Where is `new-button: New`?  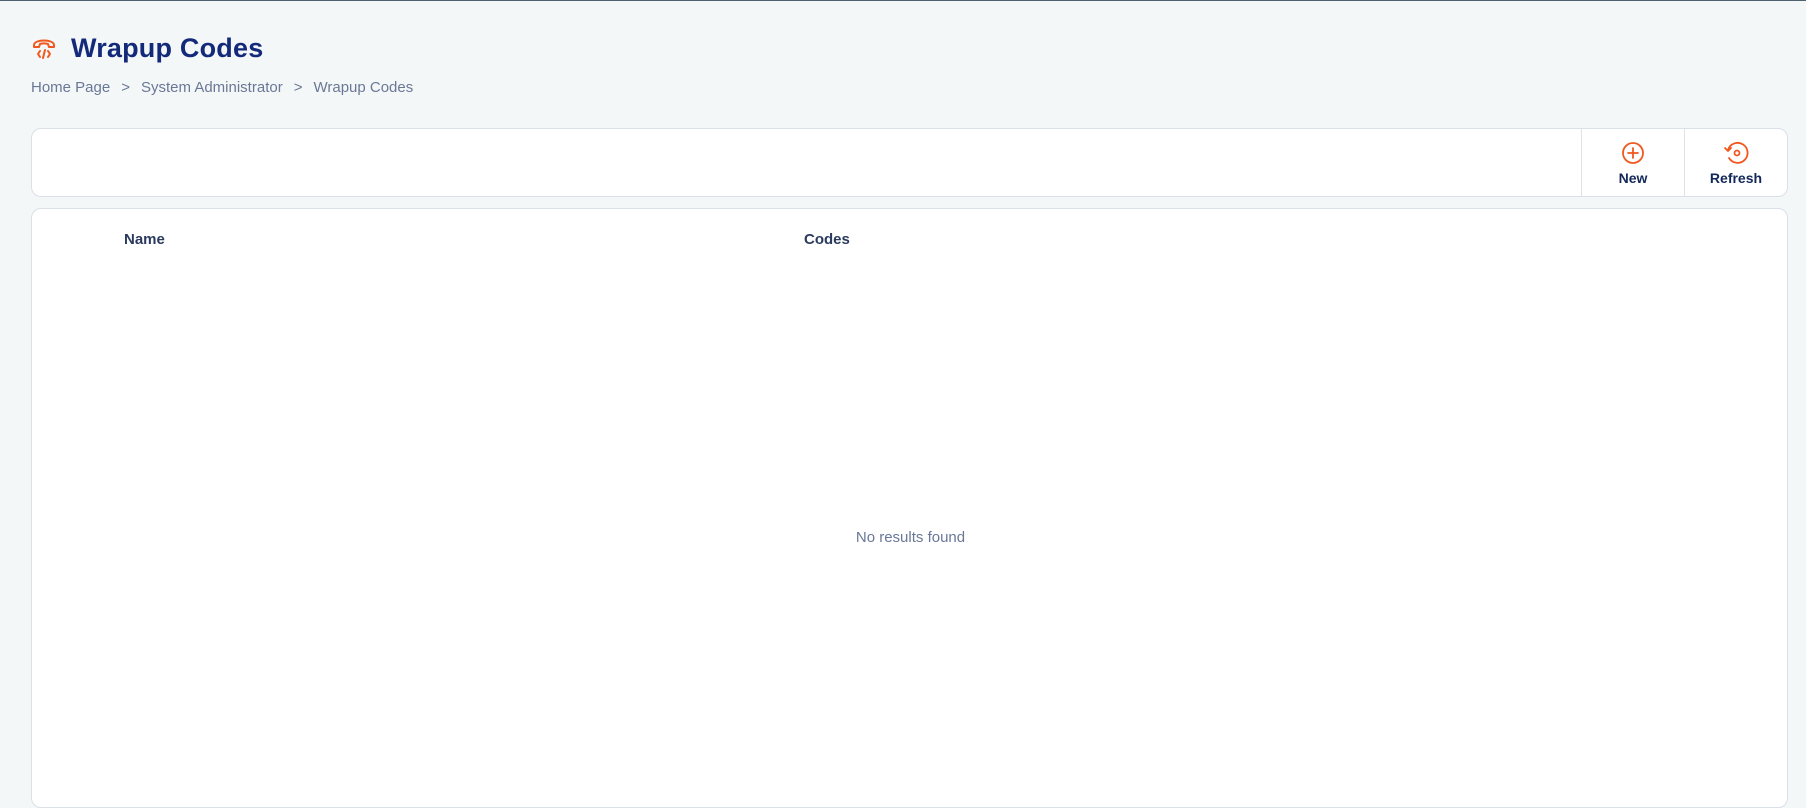
new-button: New is located at coordinates (1632, 162).